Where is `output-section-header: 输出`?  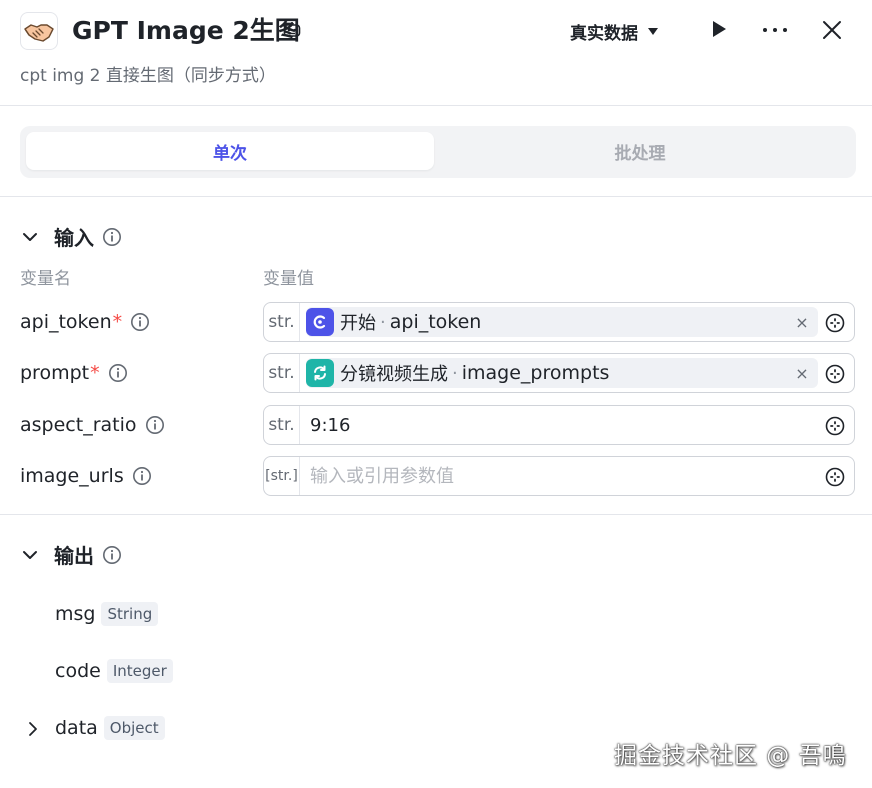 output-section-header: 输出 is located at coordinates (71, 554).